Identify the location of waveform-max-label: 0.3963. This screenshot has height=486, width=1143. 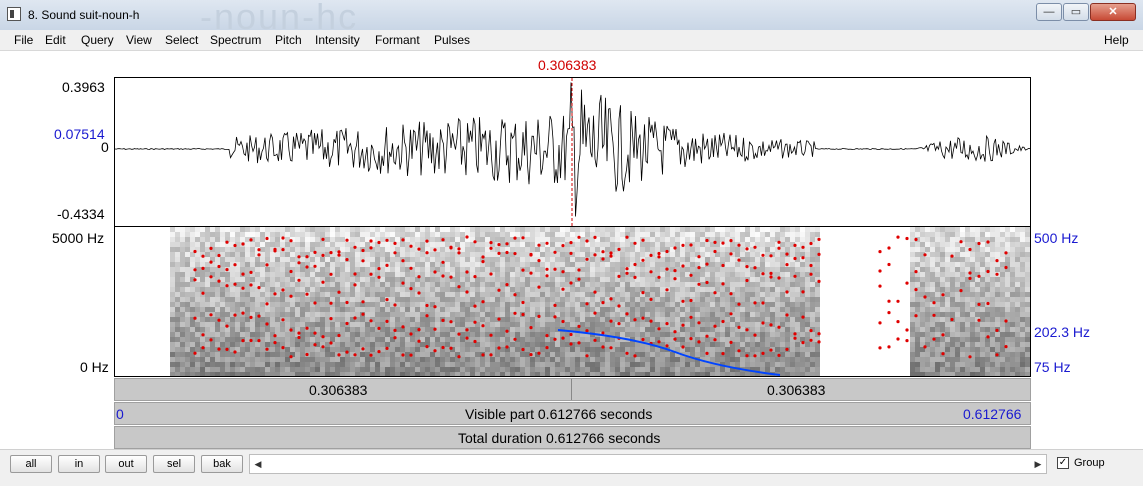
(83, 87).